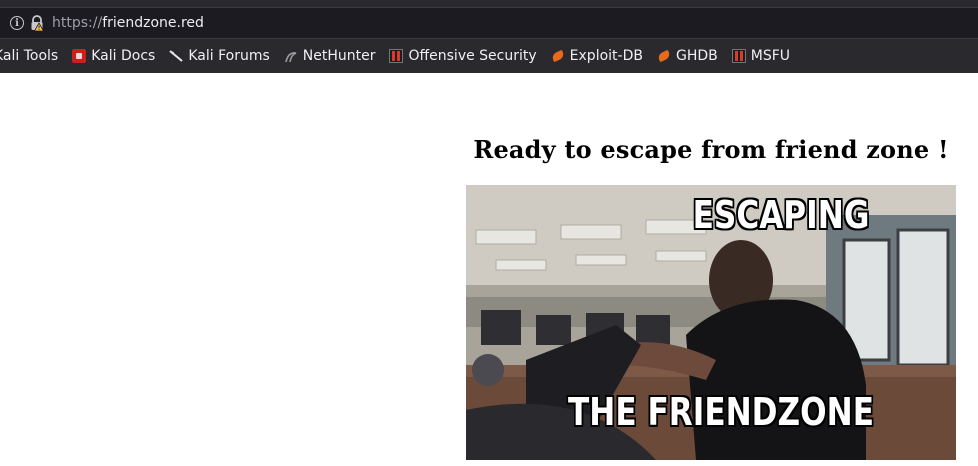 This screenshot has height=466, width=978. Describe the element at coordinates (229, 56) in the screenshot. I see `bookmark-label: Kali Forums` at that location.